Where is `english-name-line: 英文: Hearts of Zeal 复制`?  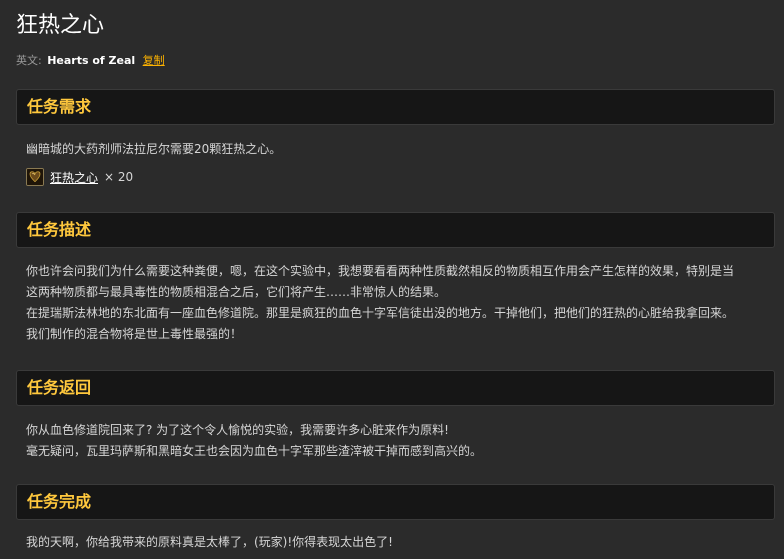 english-name-line: 英文: Hearts of Zeal 复制 is located at coordinates (90, 61).